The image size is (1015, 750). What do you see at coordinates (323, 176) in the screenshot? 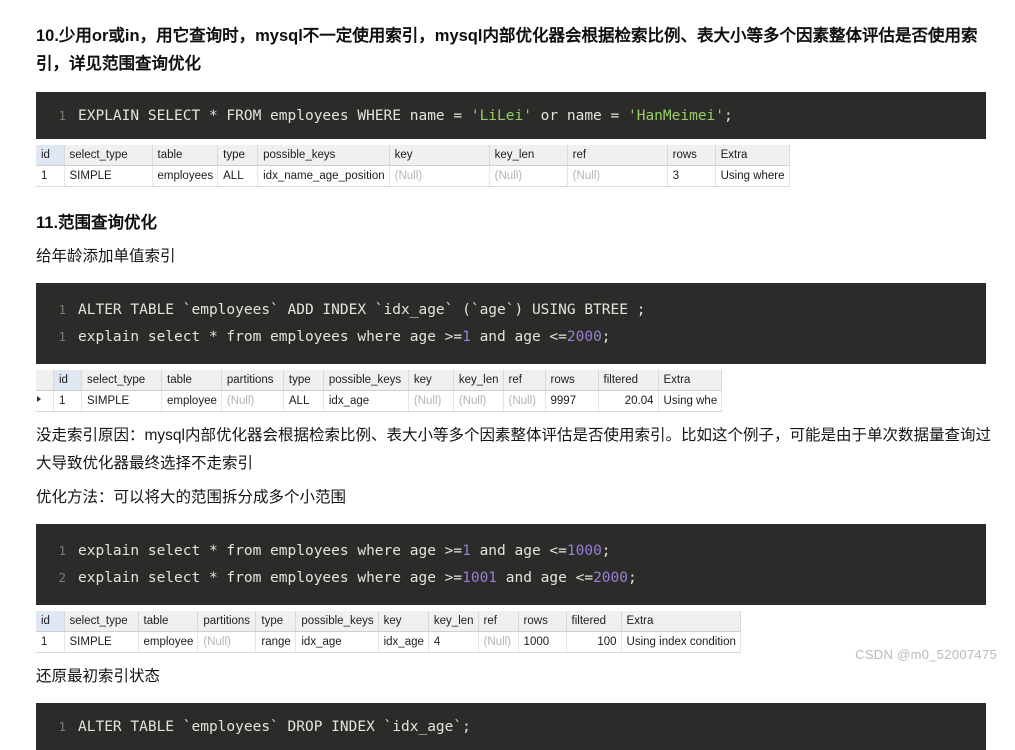
I see `table-cell: idx_name_age_position` at bounding box center [323, 176].